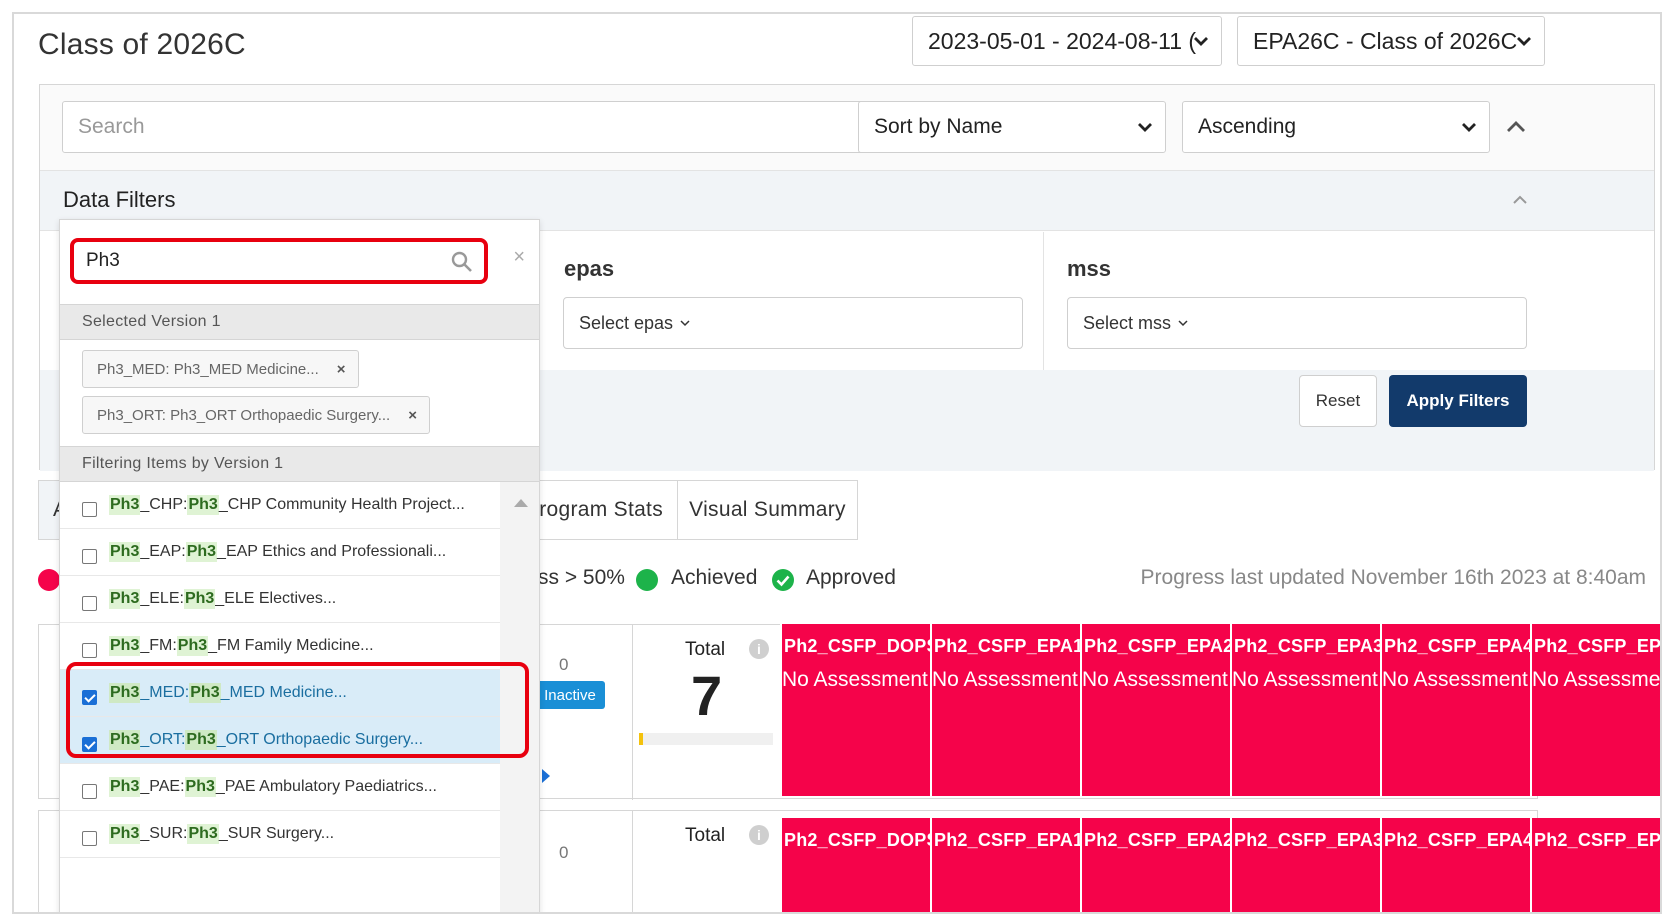  What do you see at coordinates (1297, 323) in the screenshot?
I see `mss-select: Select mss` at bounding box center [1297, 323].